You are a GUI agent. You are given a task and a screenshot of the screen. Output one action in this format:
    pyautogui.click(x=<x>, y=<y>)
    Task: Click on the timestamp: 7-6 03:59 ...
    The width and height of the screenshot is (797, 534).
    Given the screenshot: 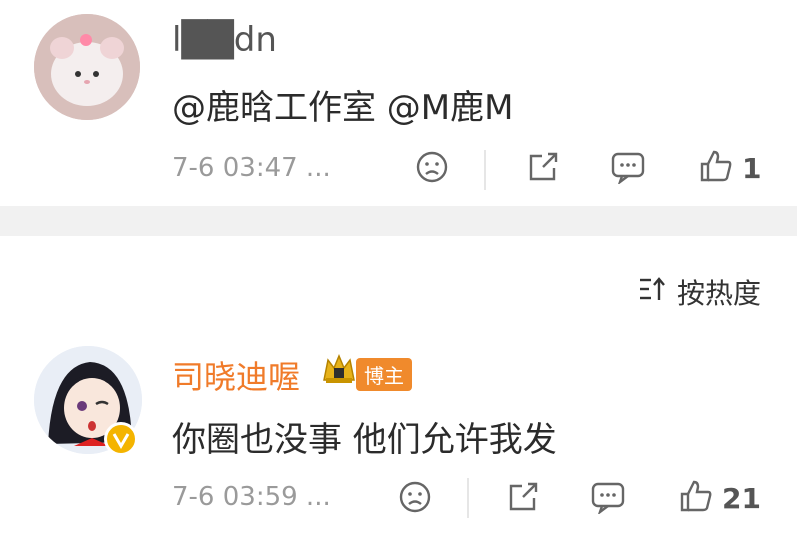 What is the action you would take?
    pyautogui.click(x=251, y=497)
    